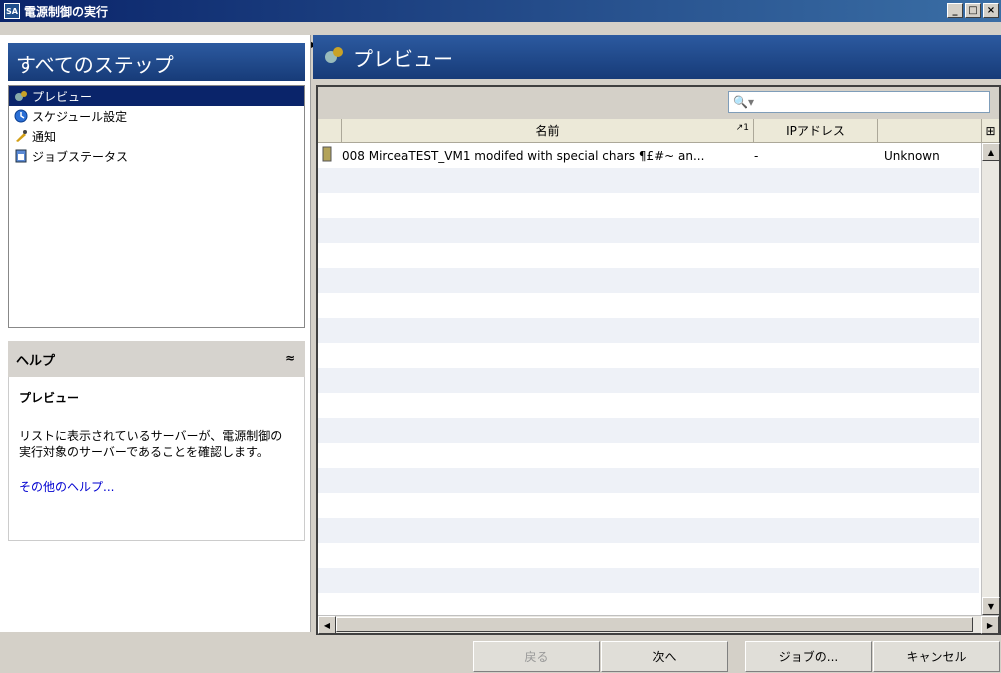 This screenshot has width=1001, height=673. Describe the element at coordinates (664, 656) in the screenshot. I see `next-button: 次へ` at that location.